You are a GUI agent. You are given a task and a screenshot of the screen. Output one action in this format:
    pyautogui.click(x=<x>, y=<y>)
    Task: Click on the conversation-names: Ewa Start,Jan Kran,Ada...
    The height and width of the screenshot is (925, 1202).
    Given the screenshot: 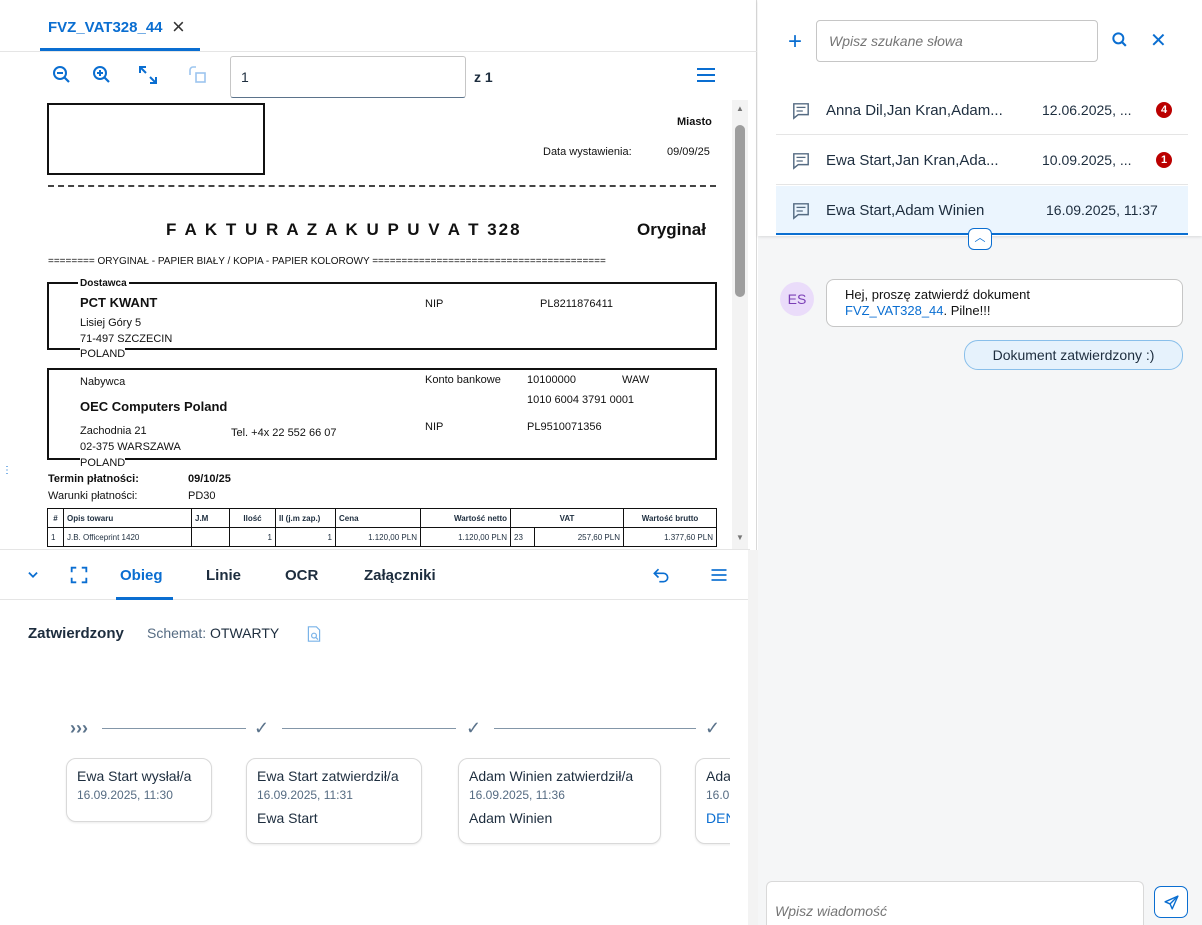 What is the action you would take?
    pyautogui.click(x=912, y=160)
    